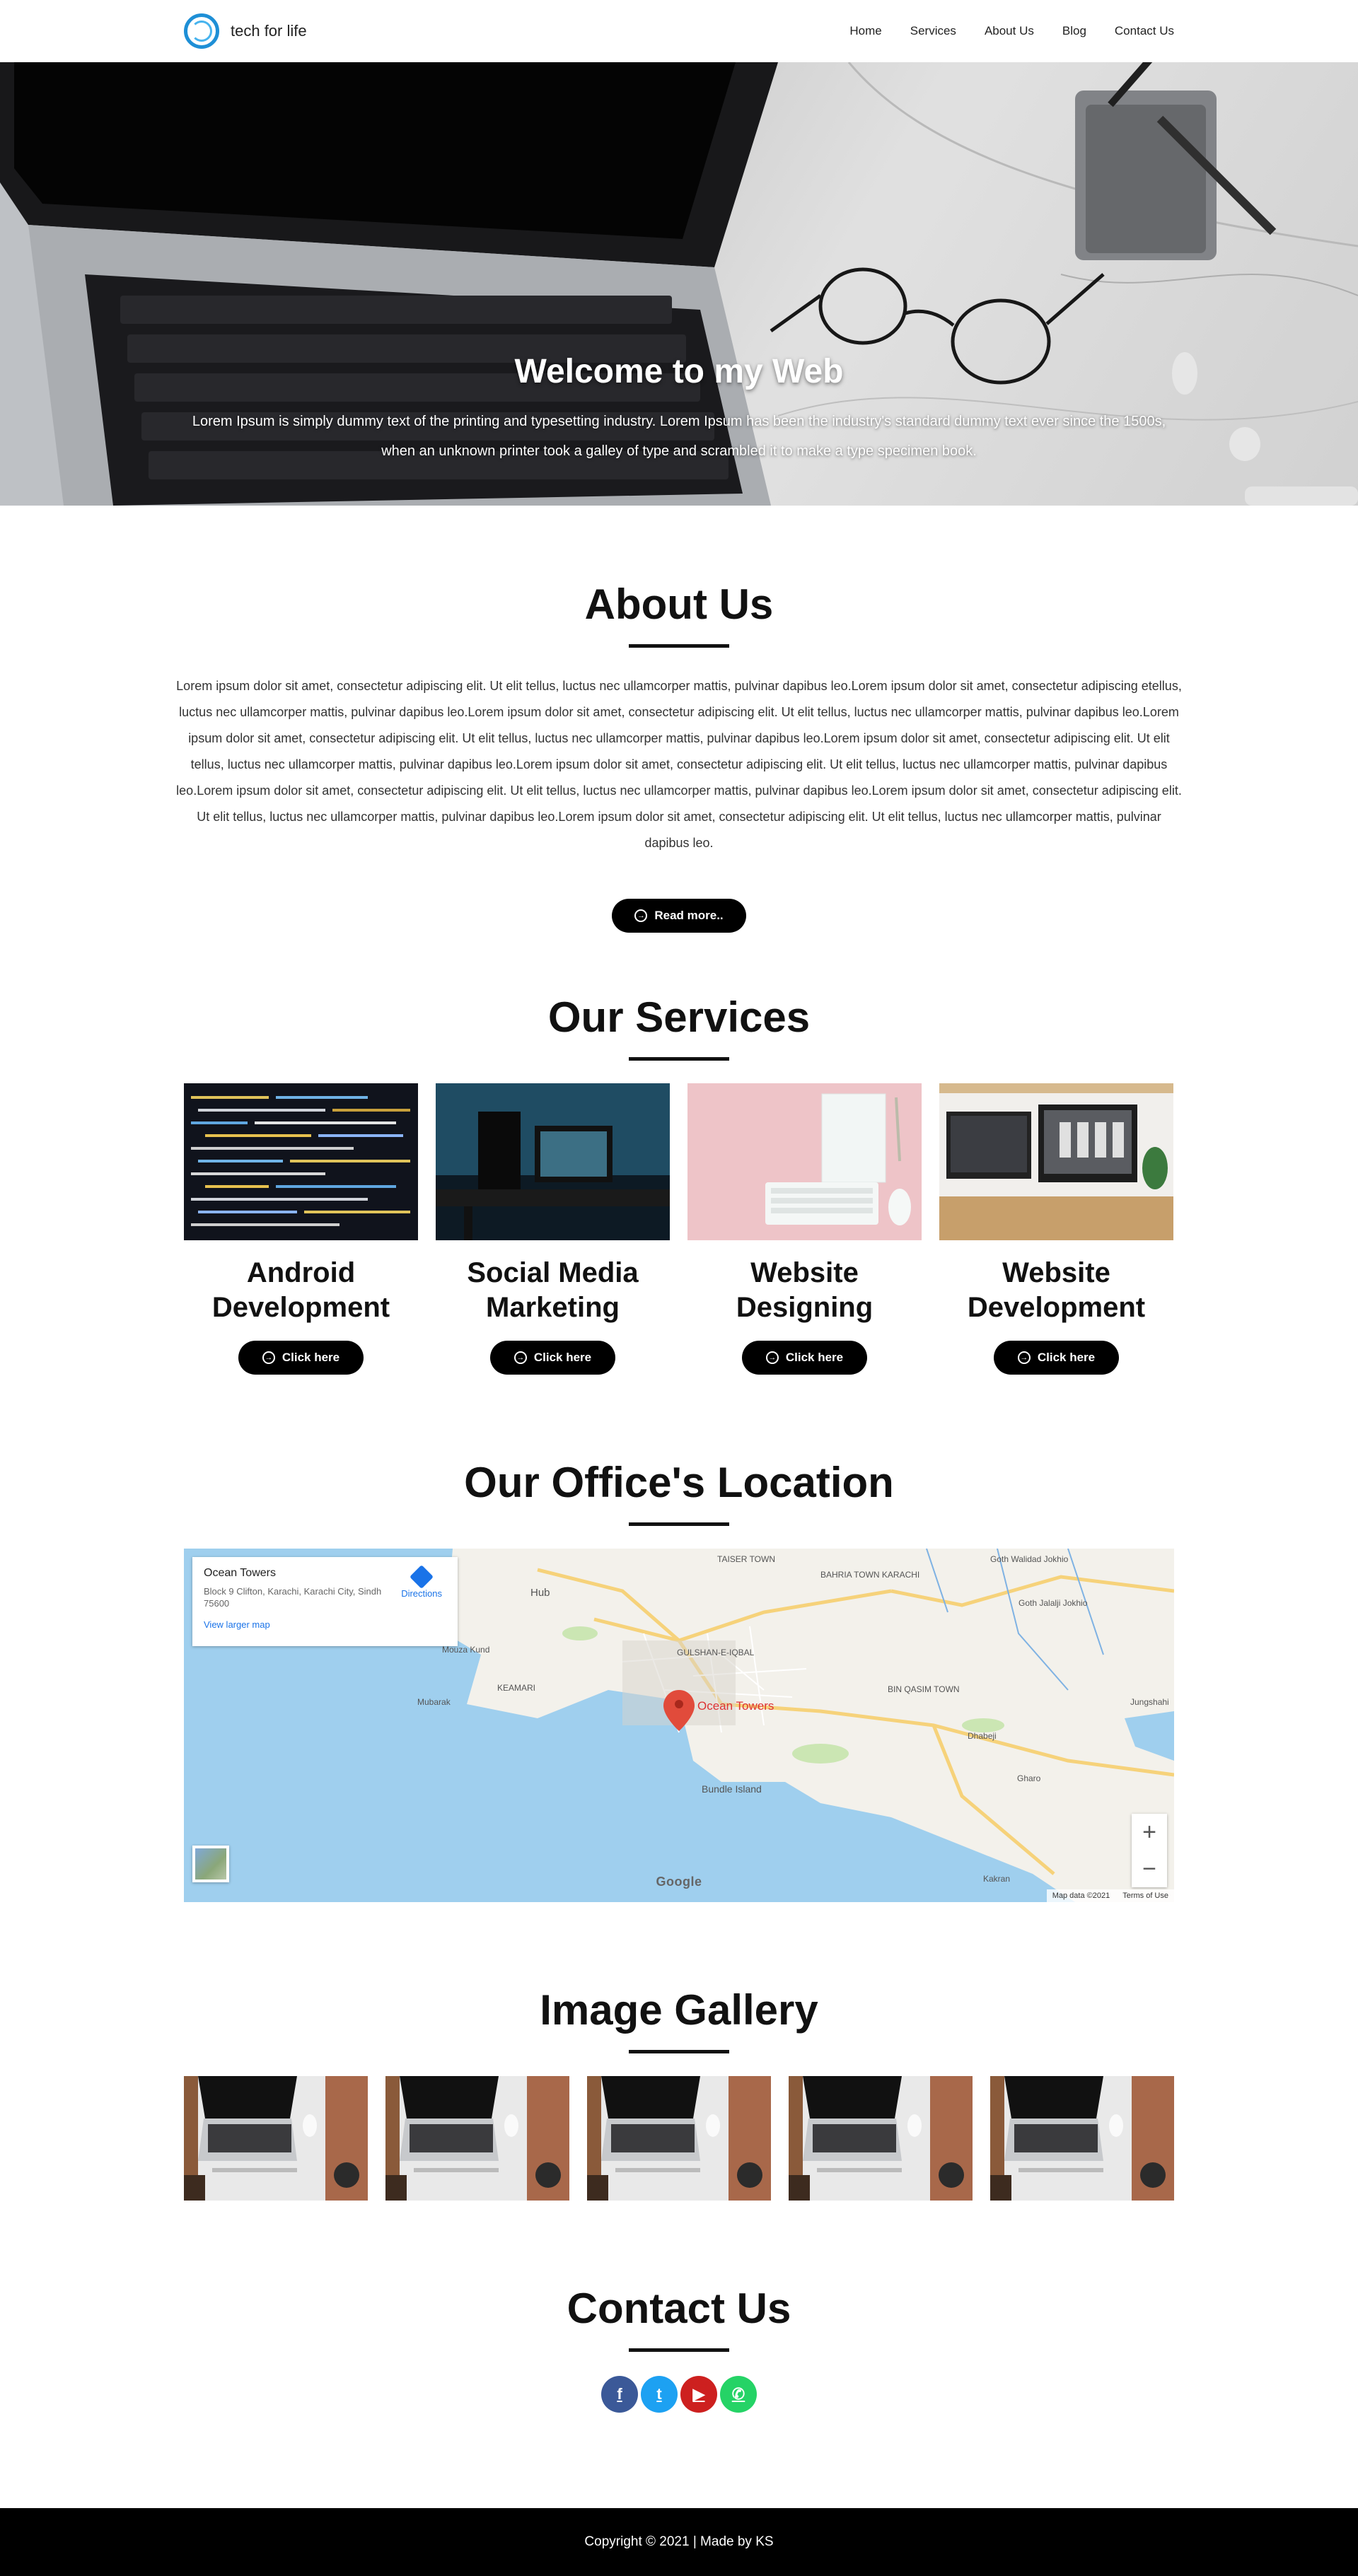 Image resolution: width=1358 pixels, height=2576 pixels. What do you see at coordinates (805, 1161) in the screenshot?
I see `service-image-workspace` at bounding box center [805, 1161].